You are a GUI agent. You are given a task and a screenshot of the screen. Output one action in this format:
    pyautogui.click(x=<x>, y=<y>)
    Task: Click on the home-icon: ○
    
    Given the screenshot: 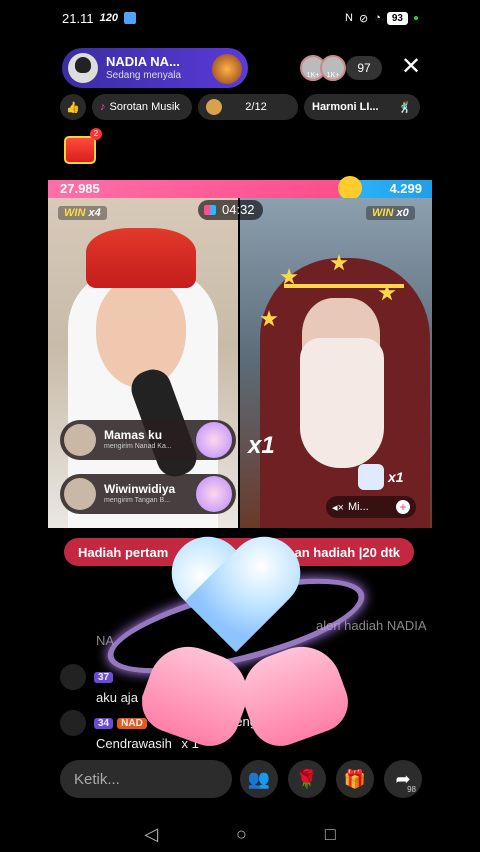 What is the action you would take?
    pyautogui.click(x=241, y=834)
    